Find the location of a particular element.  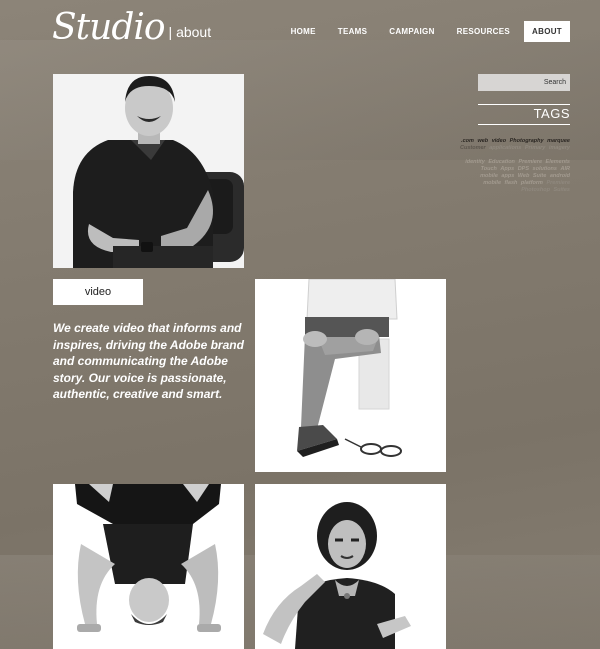

site-logo: Studio | about is located at coordinates (131, 28).